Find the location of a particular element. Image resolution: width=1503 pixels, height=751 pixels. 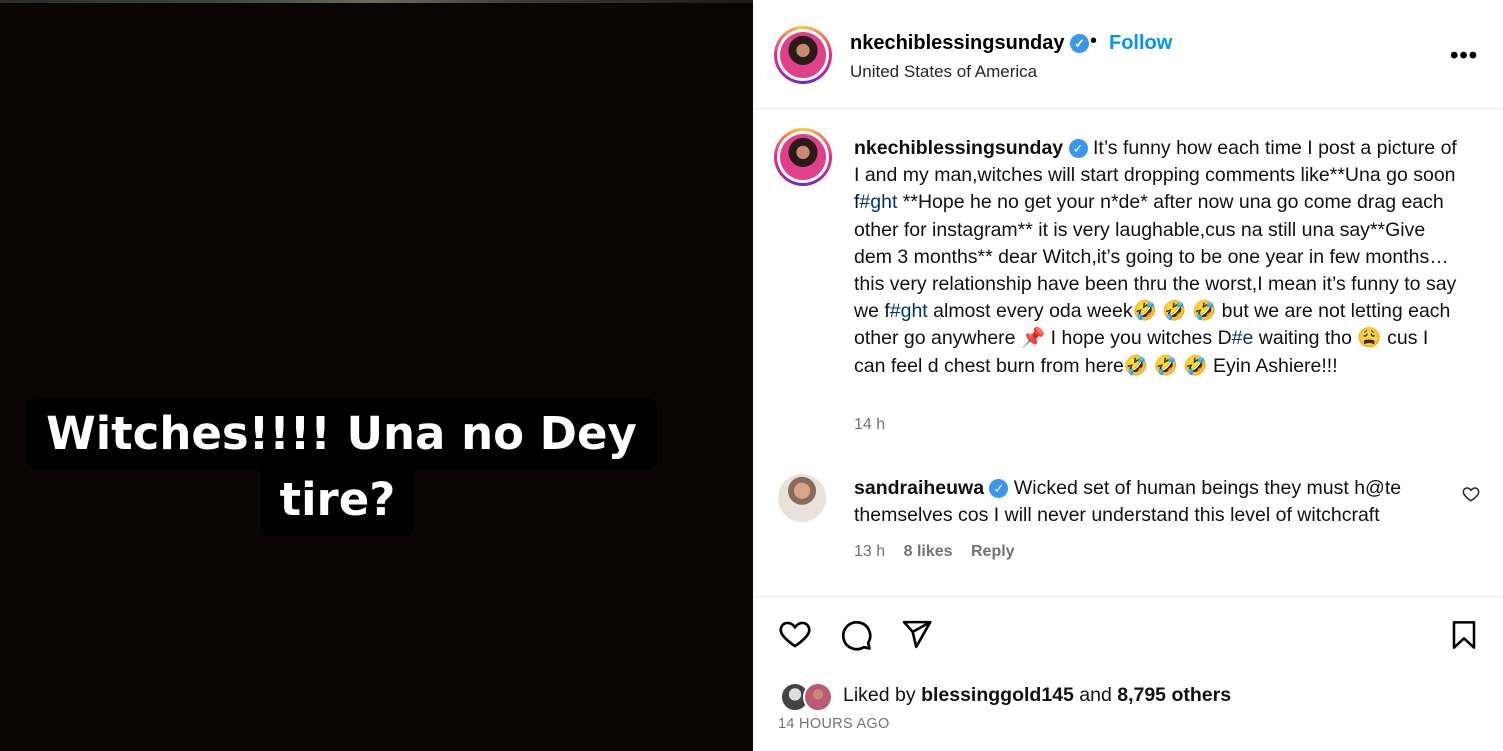

caption-timestamp: 14 h is located at coordinates (869, 425).